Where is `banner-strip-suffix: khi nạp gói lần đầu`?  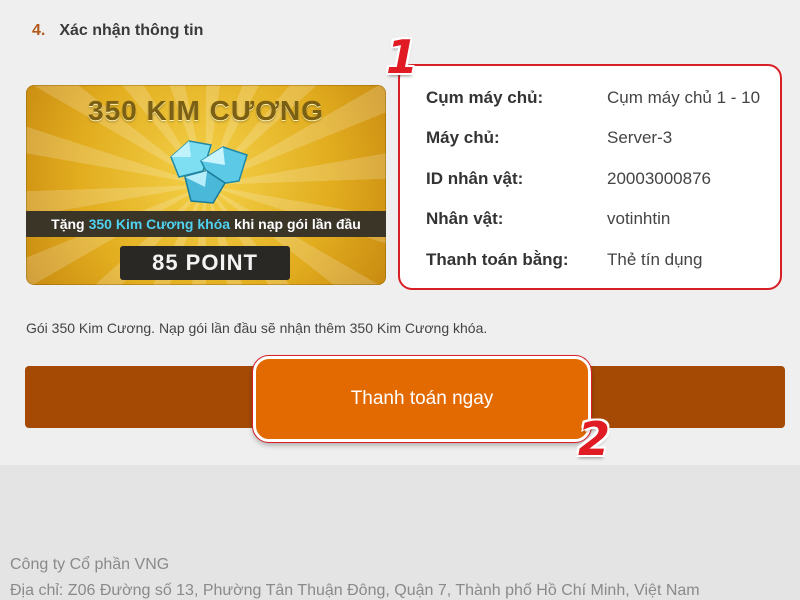 banner-strip-suffix: khi nạp gói lần đầu is located at coordinates (297, 224).